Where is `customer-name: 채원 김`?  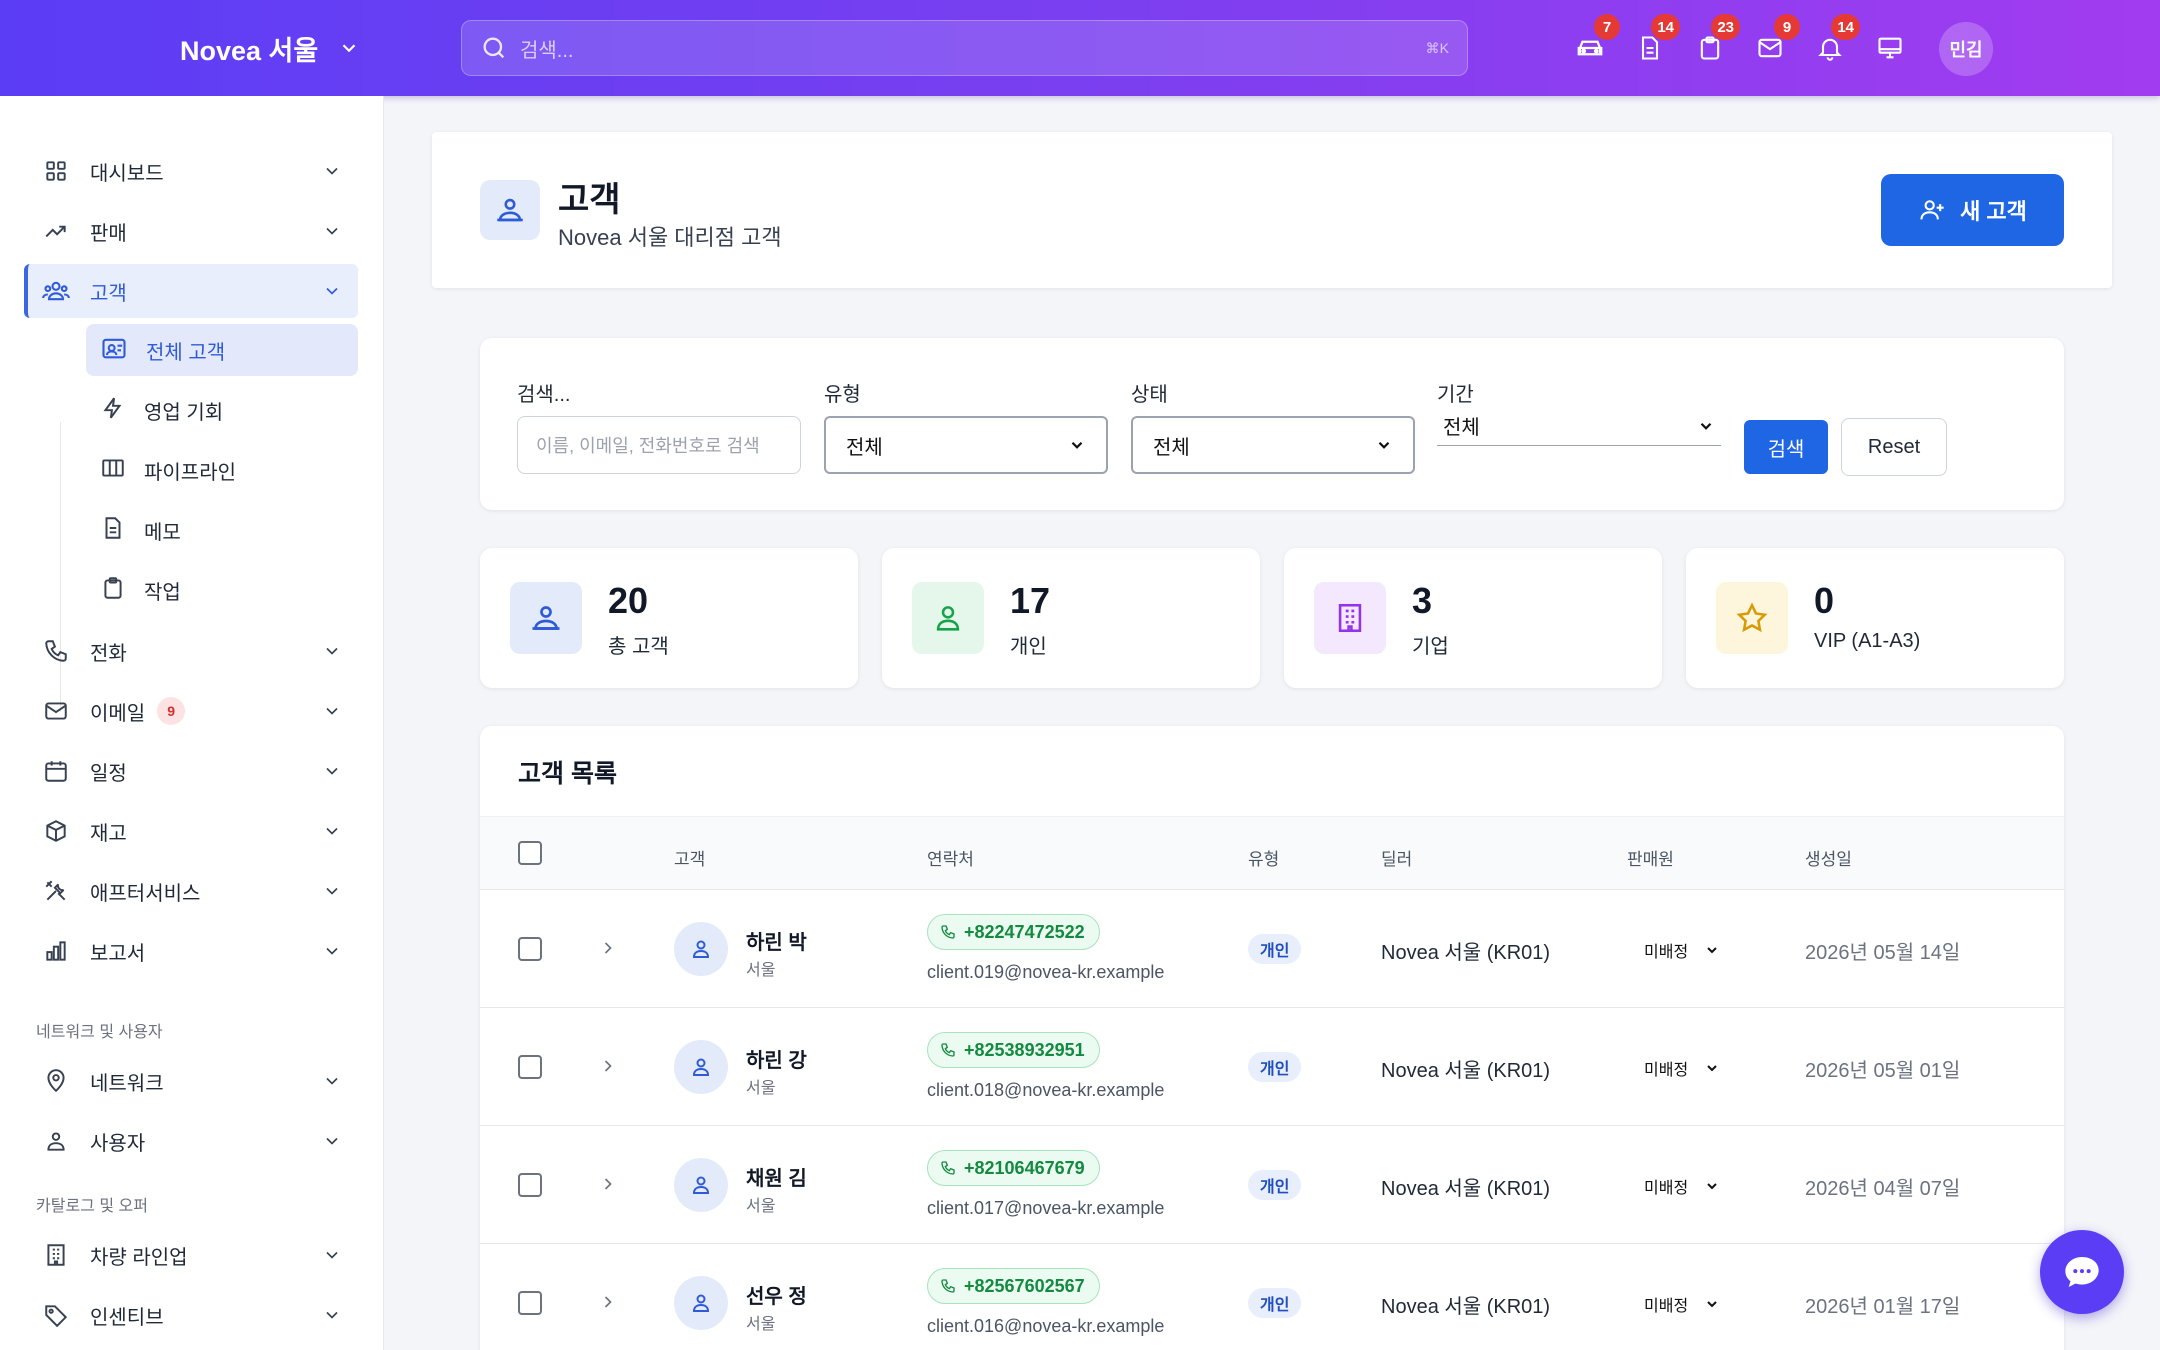 customer-name: 채원 김 is located at coordinates (776, 1176).